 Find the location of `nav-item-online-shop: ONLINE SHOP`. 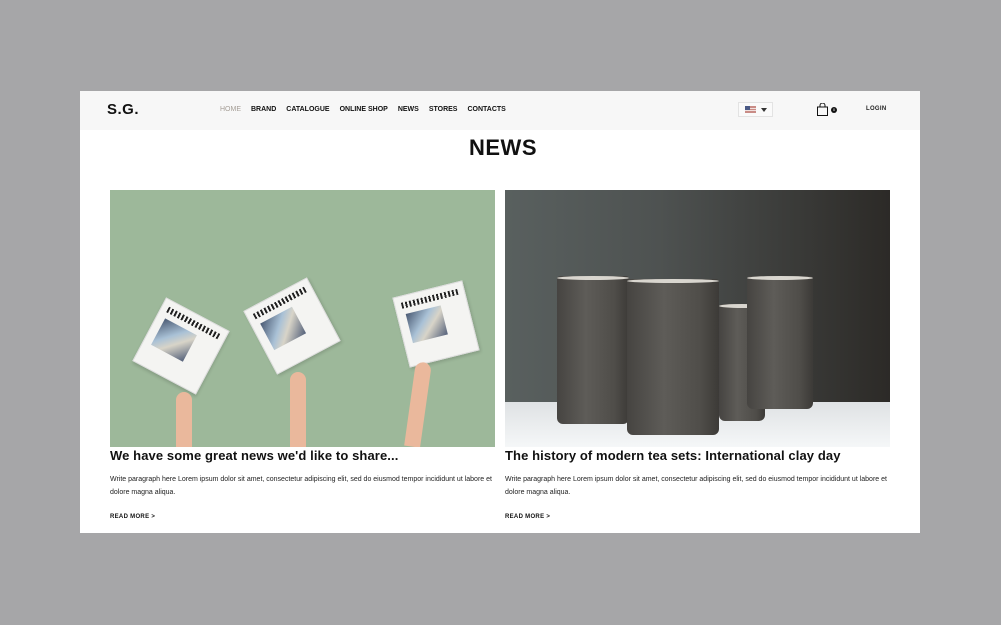

nav-item-online-shop: ONLINE SHOP is located at coordinates (364, 109).